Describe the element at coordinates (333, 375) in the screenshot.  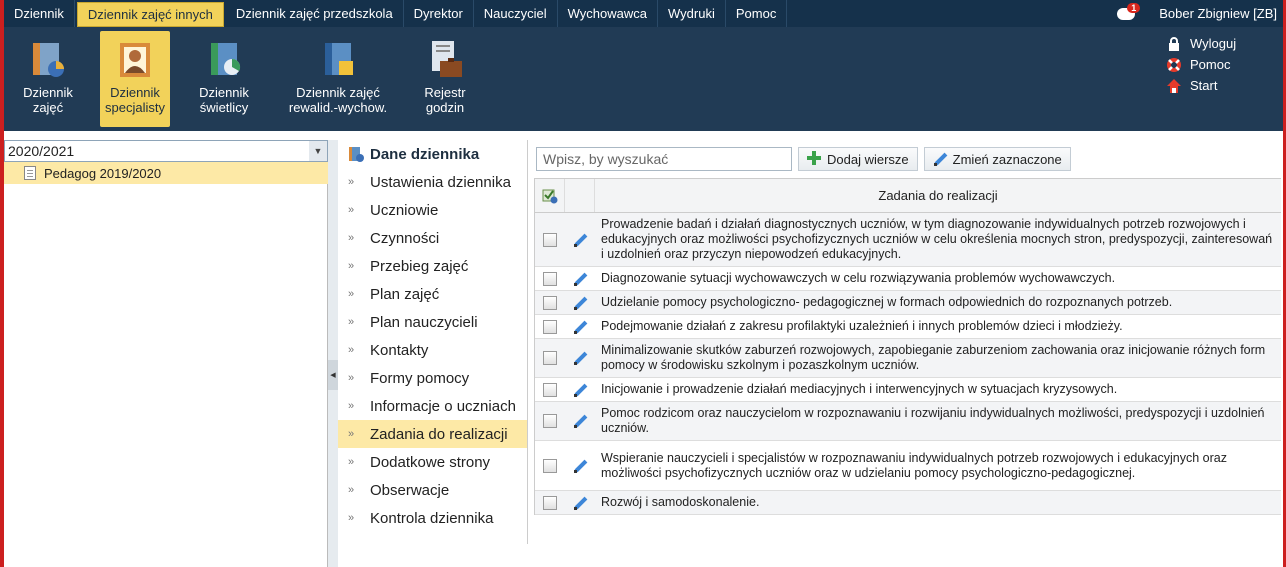
I see `collapse-arrow-icon: ◀` at that location.